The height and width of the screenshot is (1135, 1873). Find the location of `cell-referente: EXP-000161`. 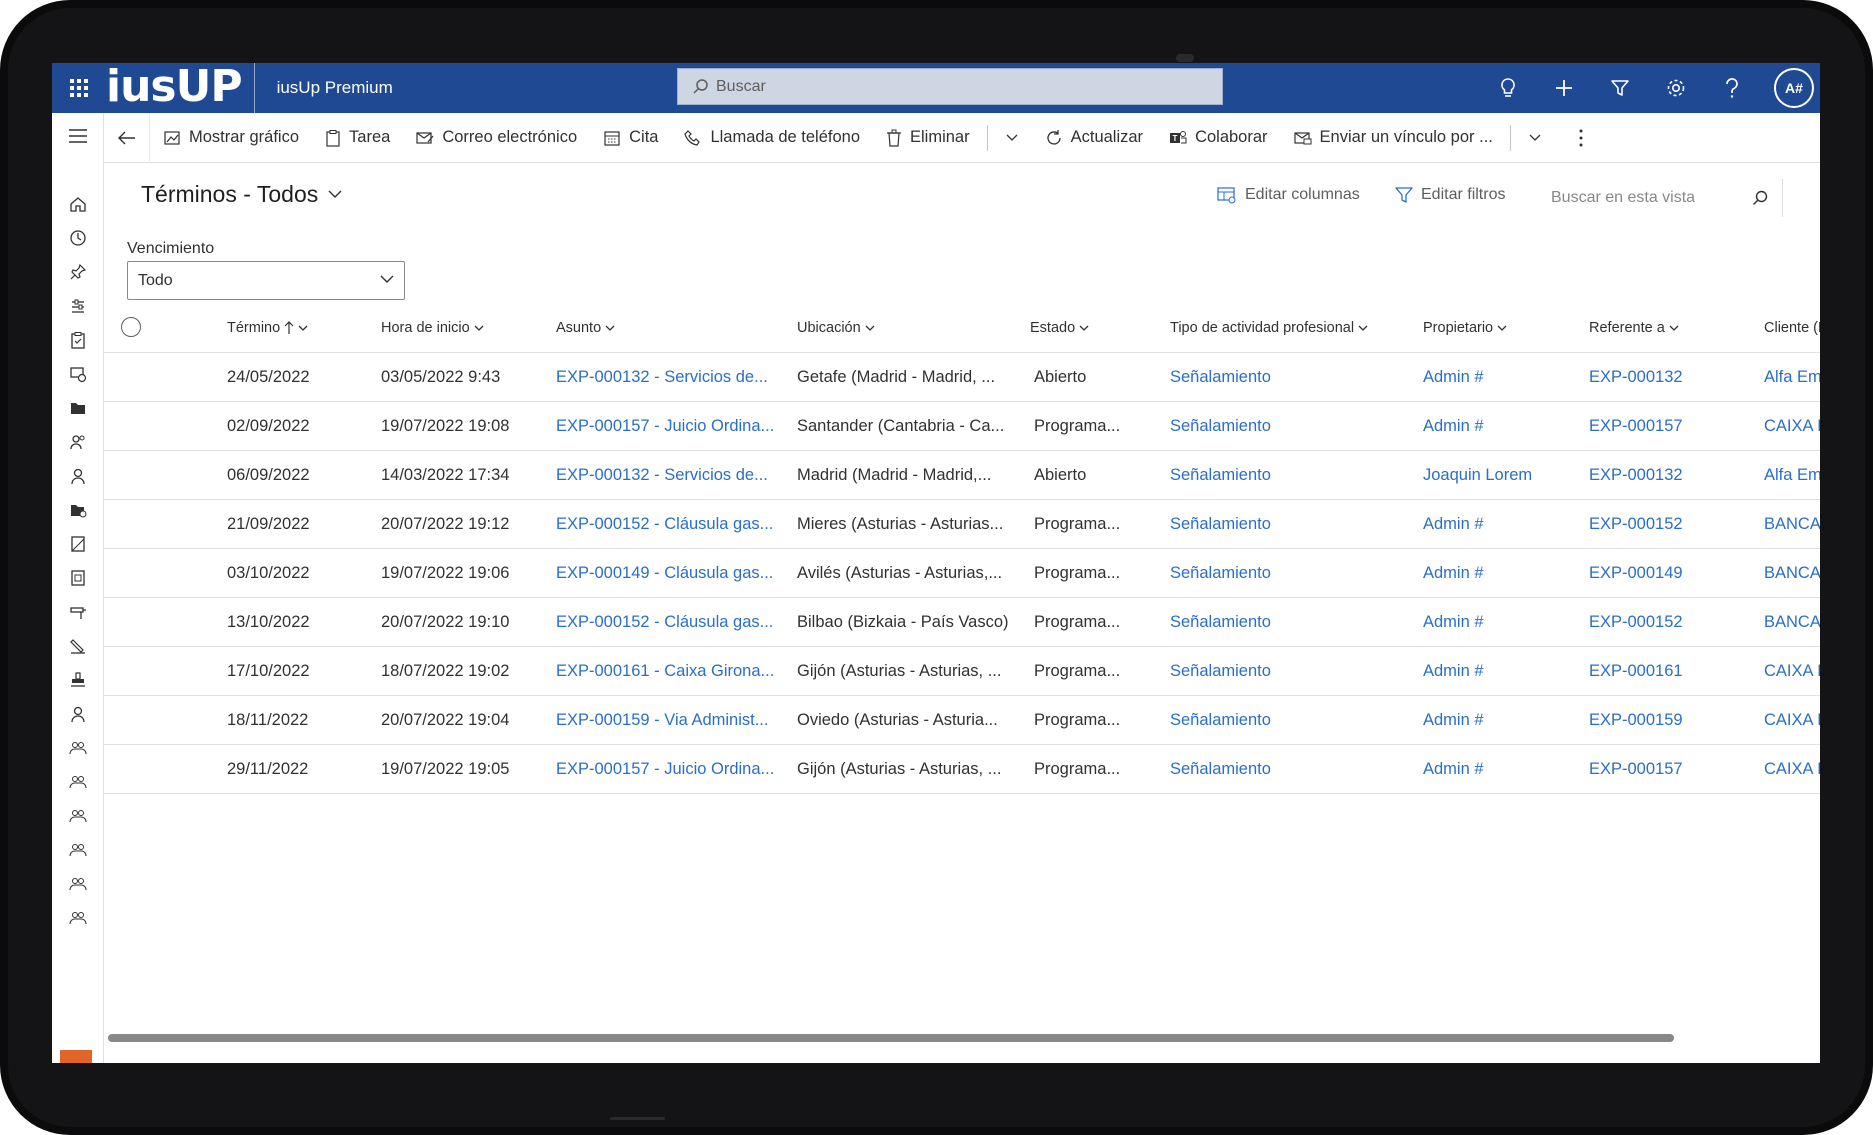

cell-referente: EXP-000161 is located at coordinates (1669, 671).